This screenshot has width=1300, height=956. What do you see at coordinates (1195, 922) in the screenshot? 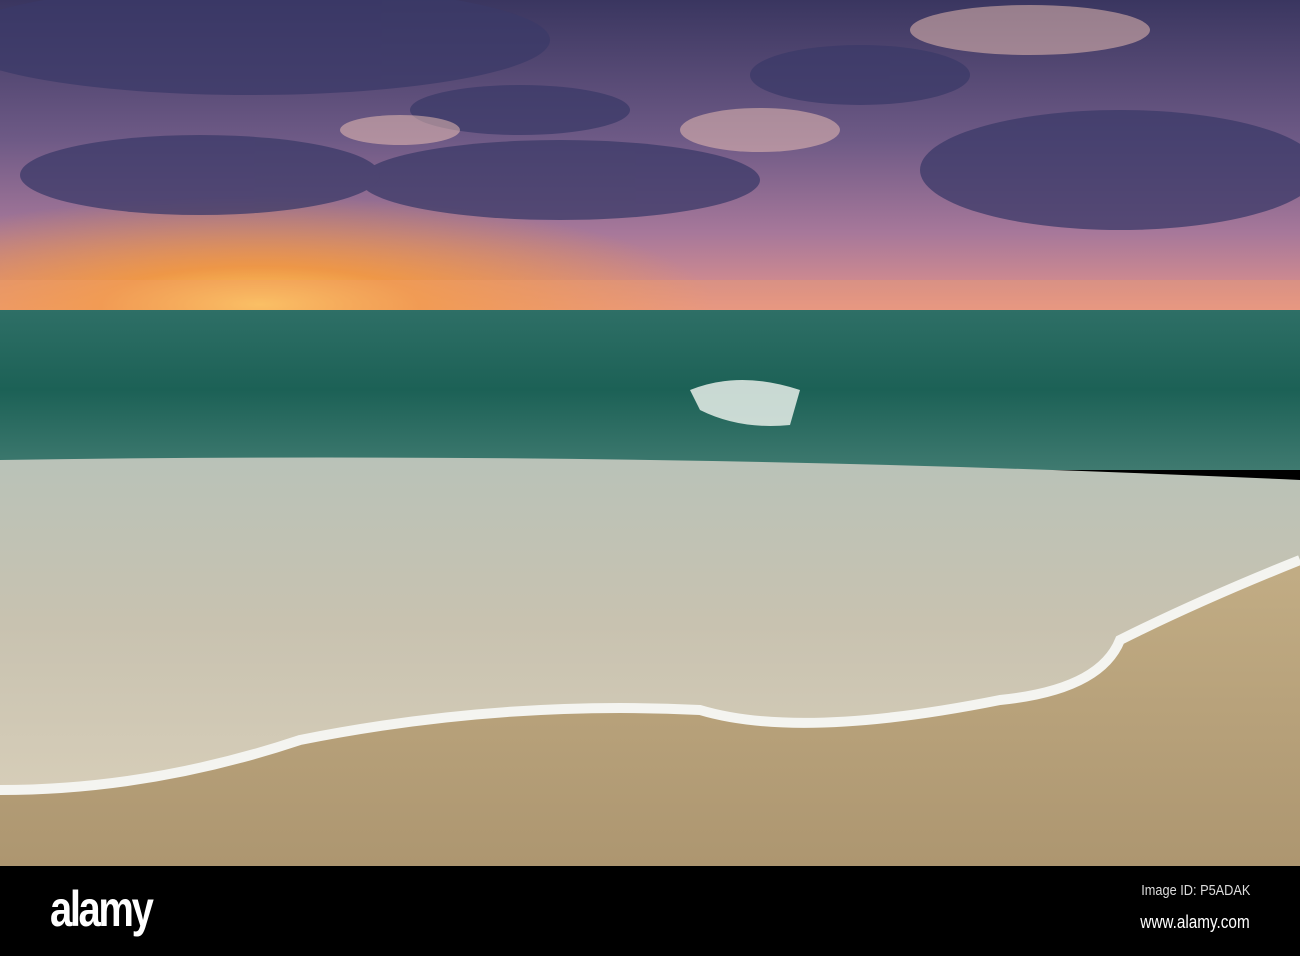
I see `site-url: www.alamy.com` at bounding box center [1195, 922].